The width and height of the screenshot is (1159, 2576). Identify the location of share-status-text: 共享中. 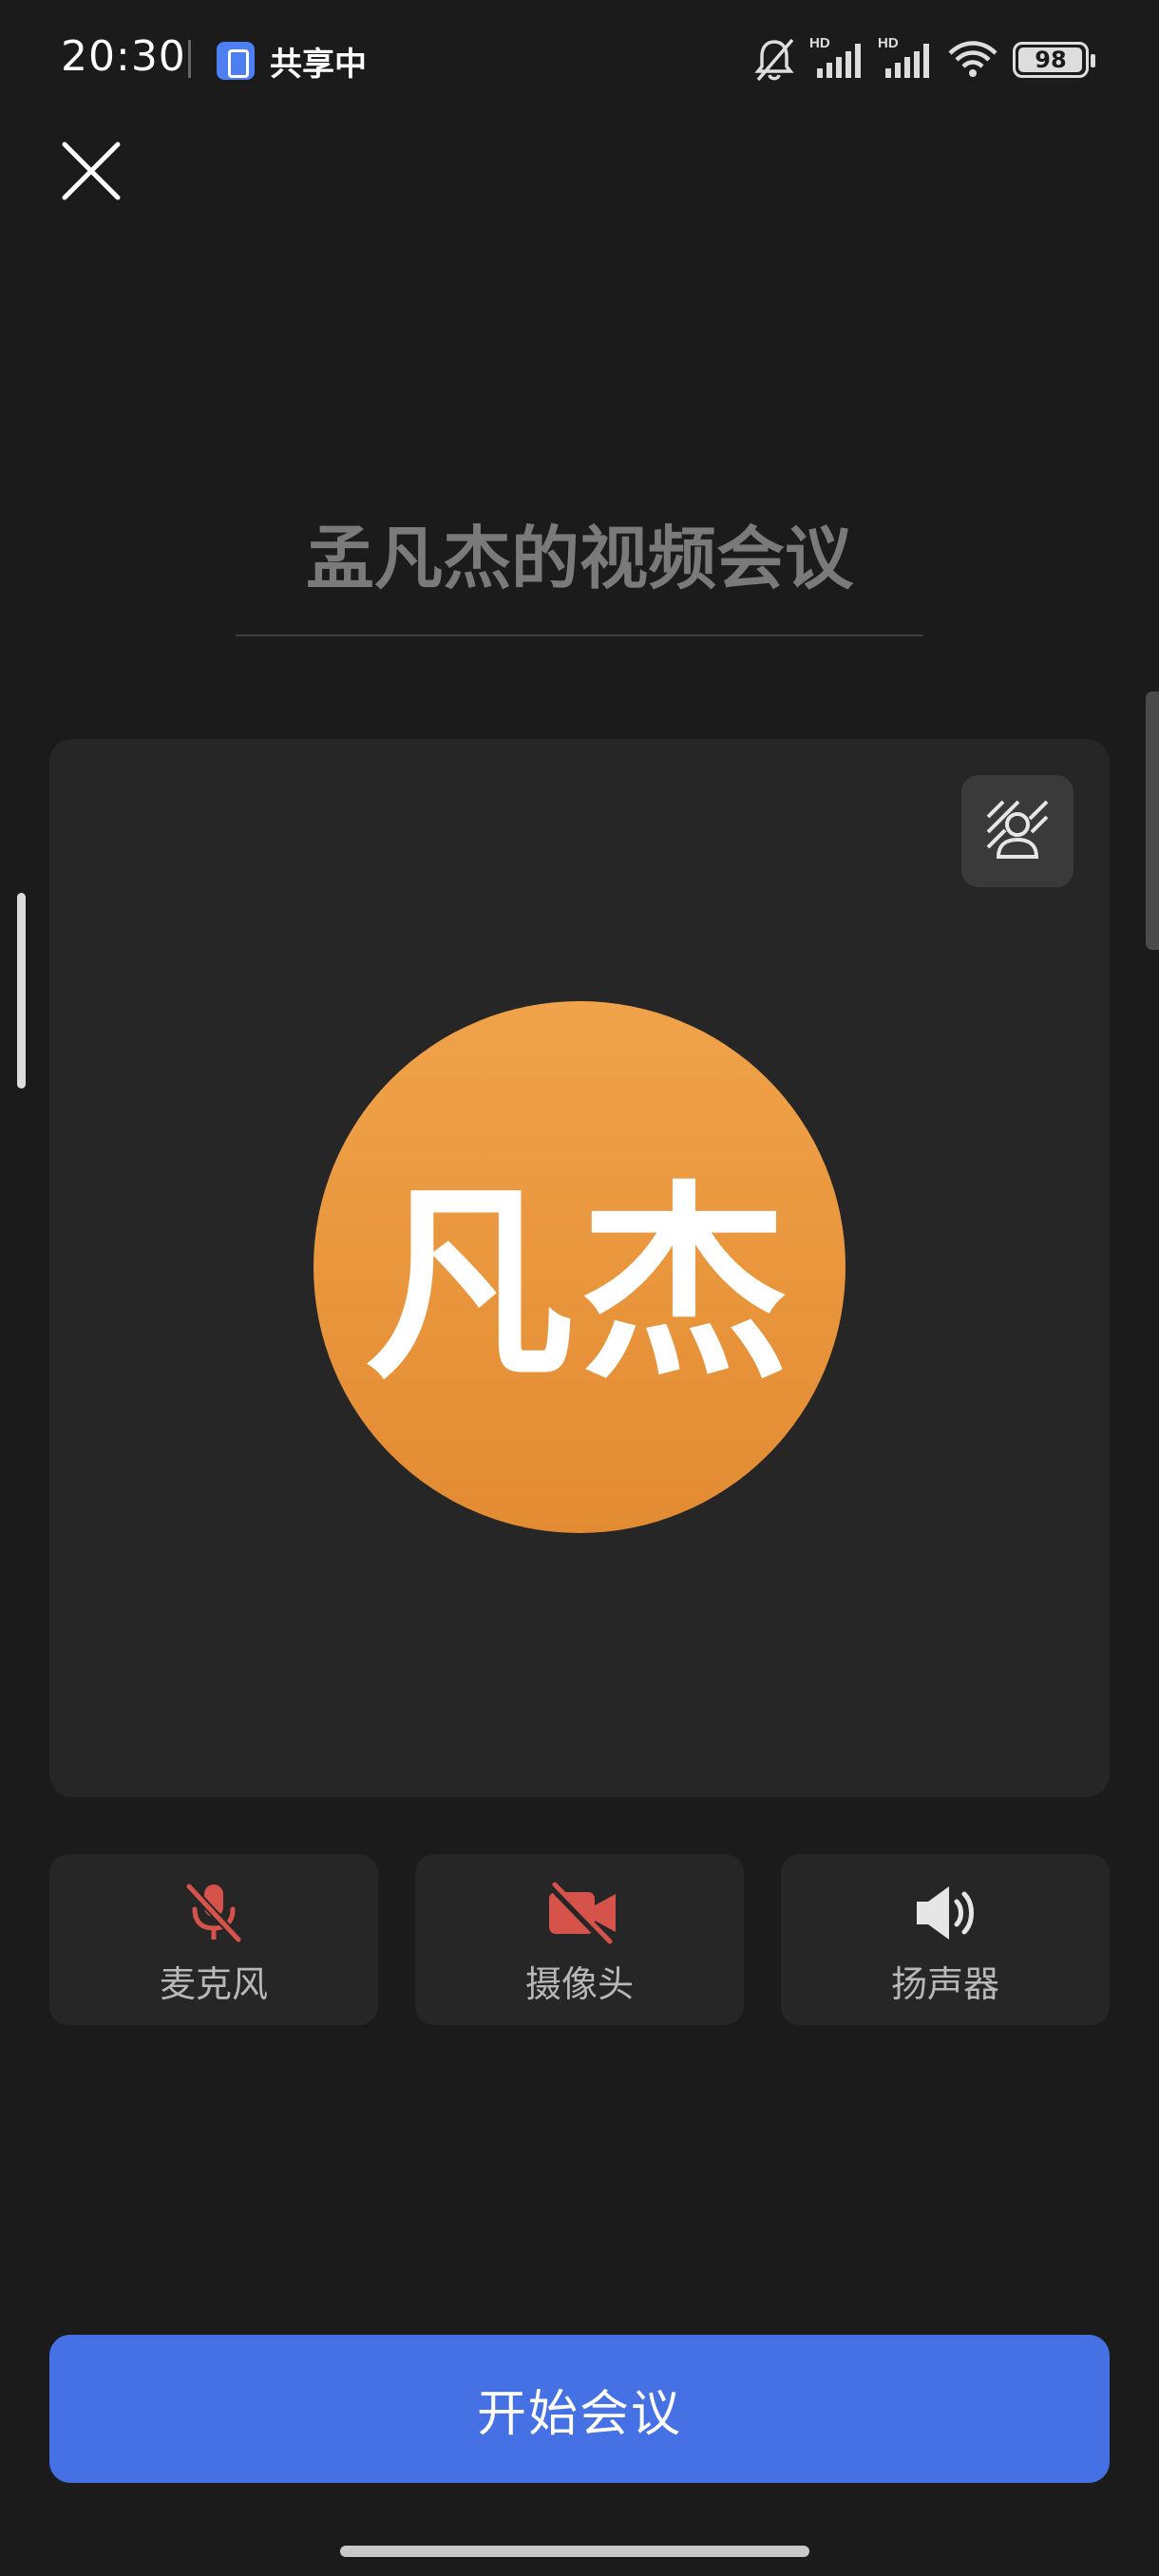
(318, 65).